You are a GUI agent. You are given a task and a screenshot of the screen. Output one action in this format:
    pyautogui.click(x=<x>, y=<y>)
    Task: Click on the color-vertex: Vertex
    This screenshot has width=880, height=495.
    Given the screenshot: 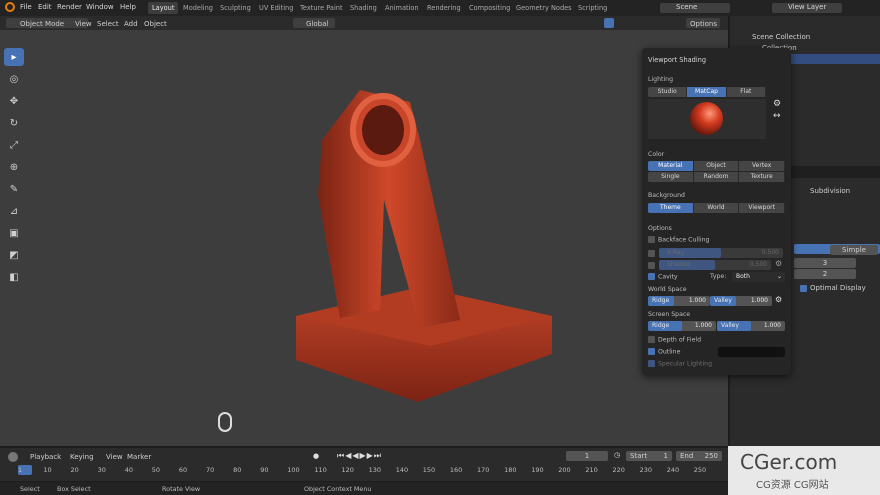 What is the action you would take?
    pyautogui.click(x=762, y=166)
    